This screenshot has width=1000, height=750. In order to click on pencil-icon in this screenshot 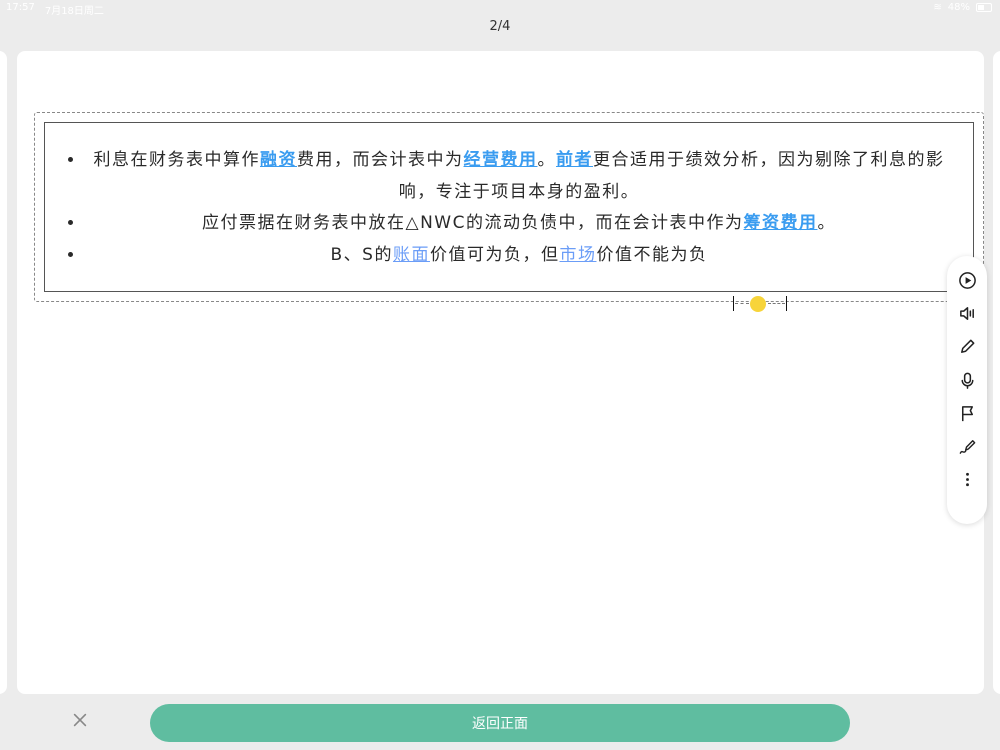, I will do `click(967, 347)`.